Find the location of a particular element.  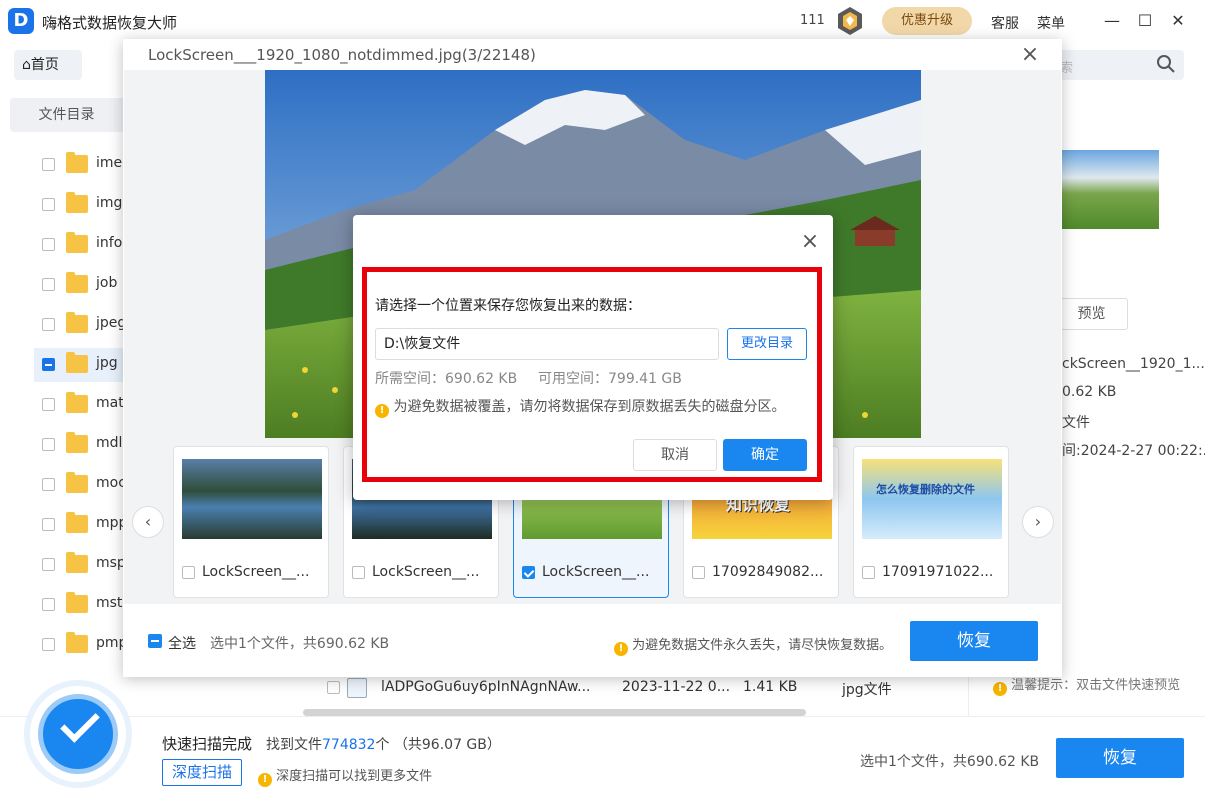

save-path-input: D:\恢复文件 is located at coordinates (547, 344).